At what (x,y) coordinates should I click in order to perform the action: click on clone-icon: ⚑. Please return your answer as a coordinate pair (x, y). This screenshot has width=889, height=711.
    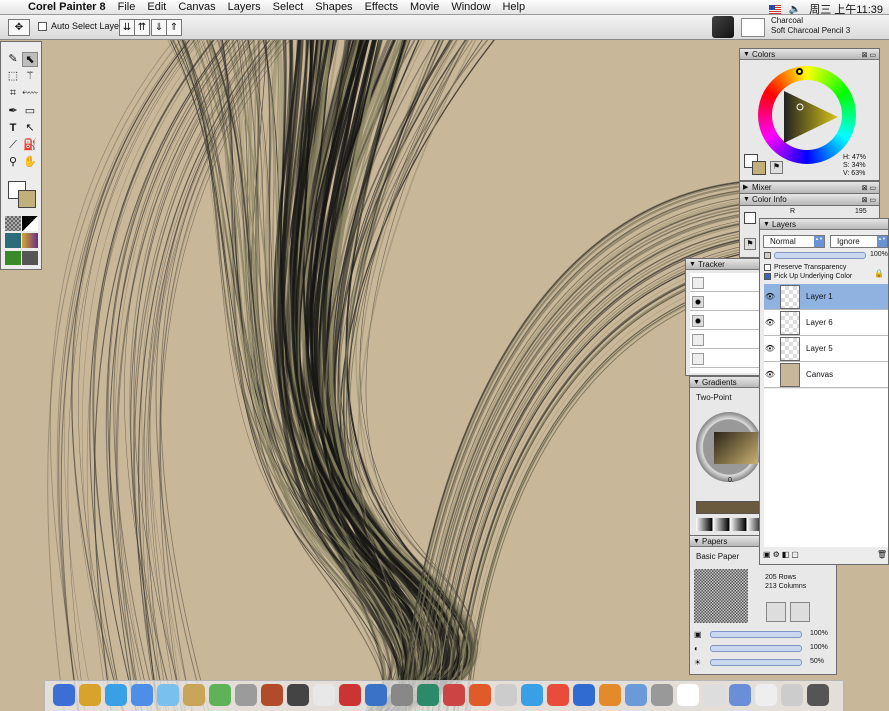
    Looking at the image, I should click on (750, 244).